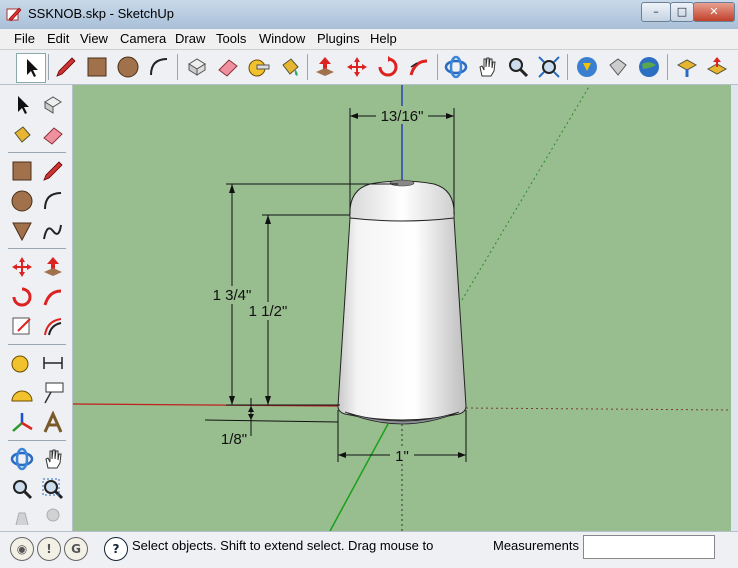 This screenshot has height=568, width=738. I want to click on menu-tools: Tools, so click(231, 38).